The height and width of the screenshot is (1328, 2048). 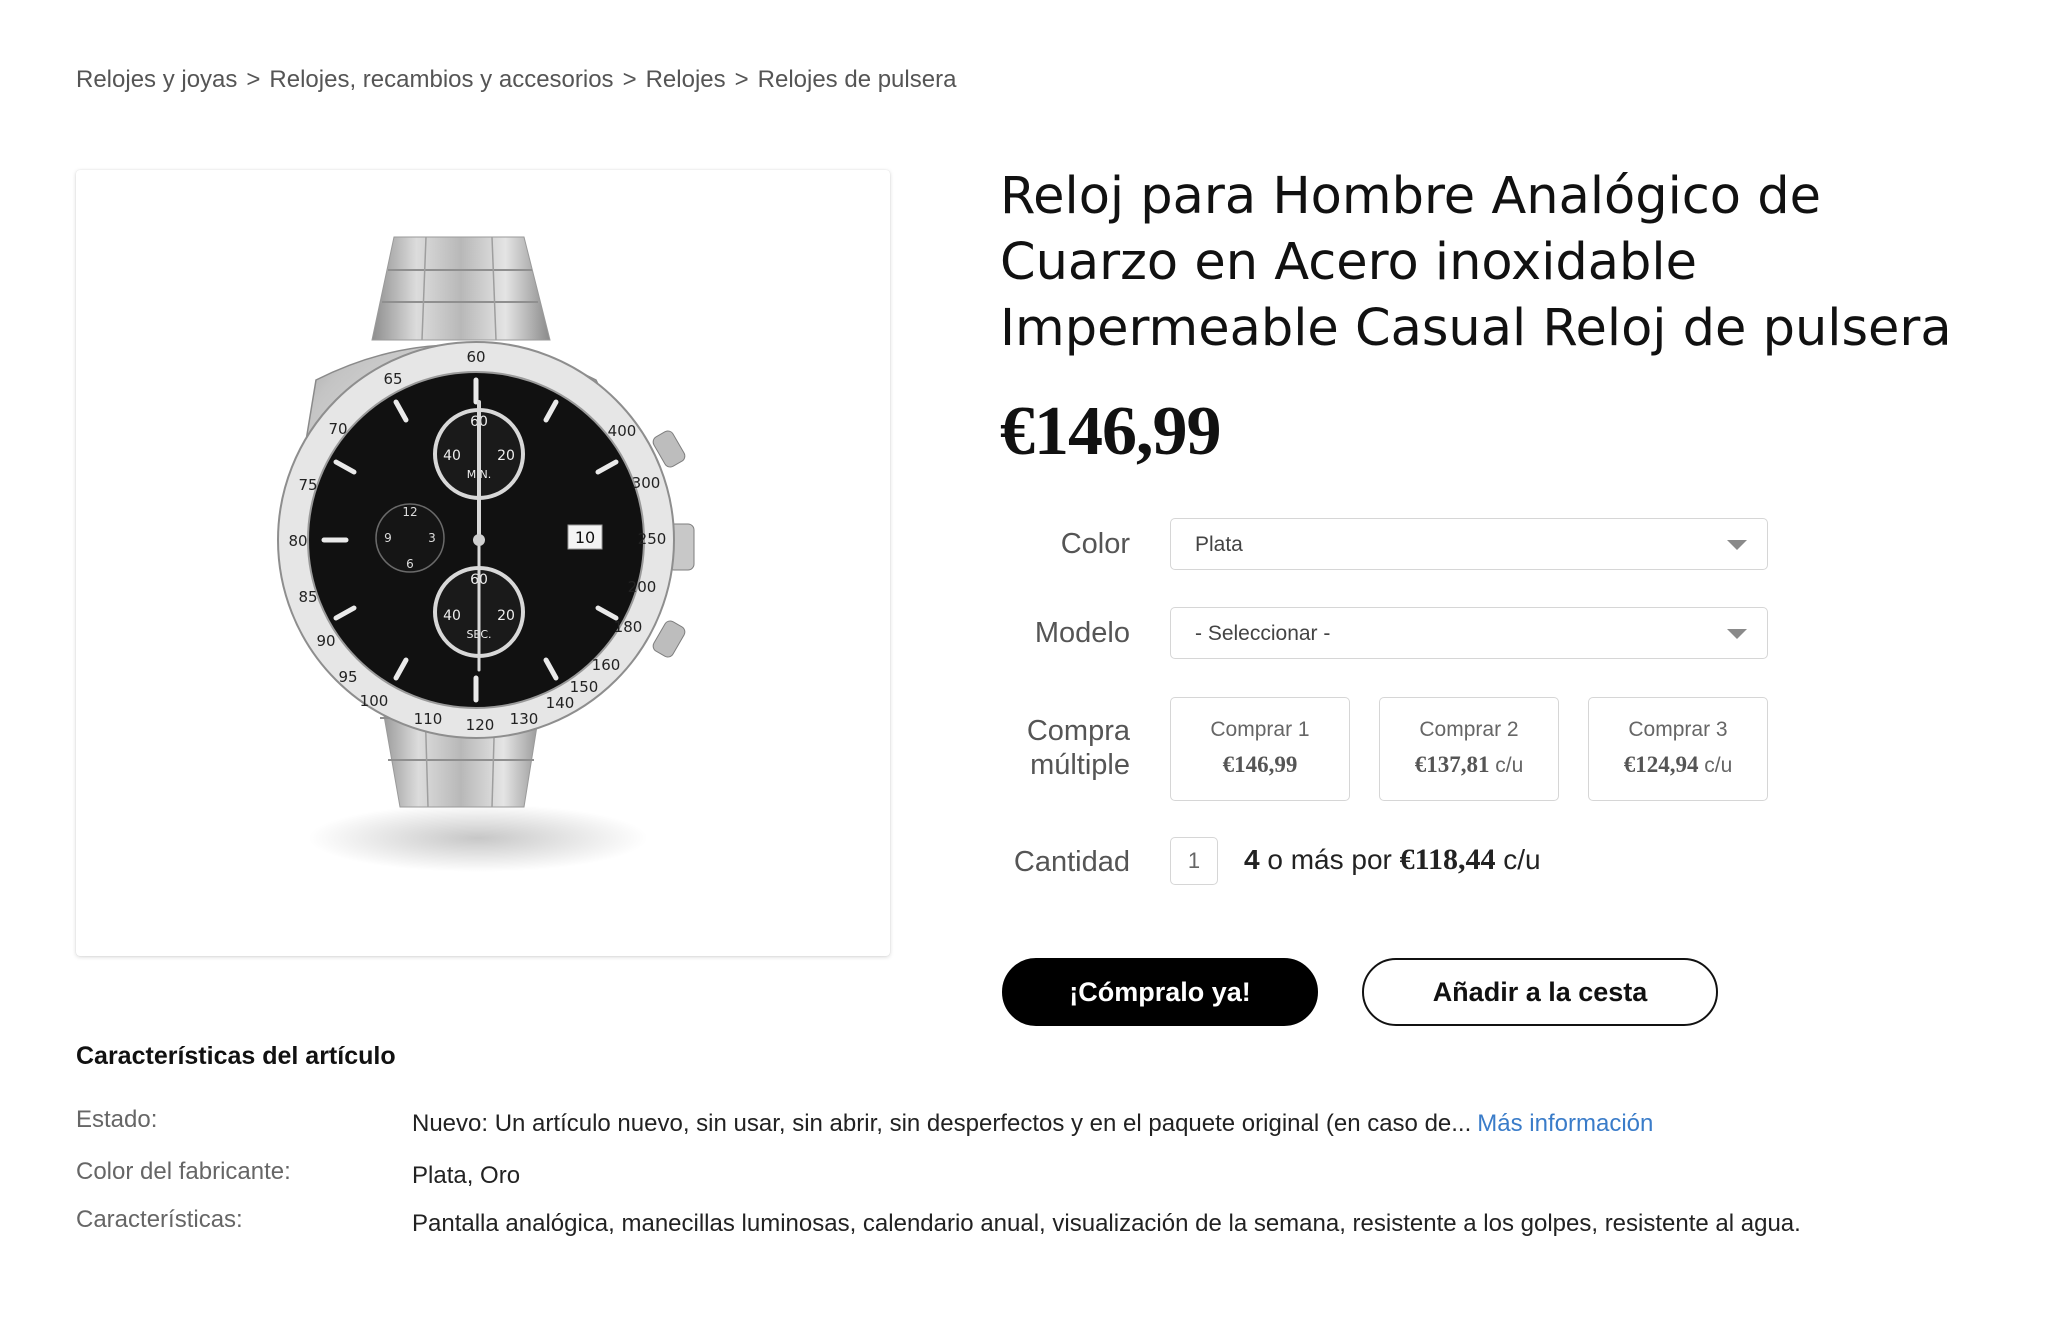 I want to click on svg-text: 6, so click(x=410, y=564).